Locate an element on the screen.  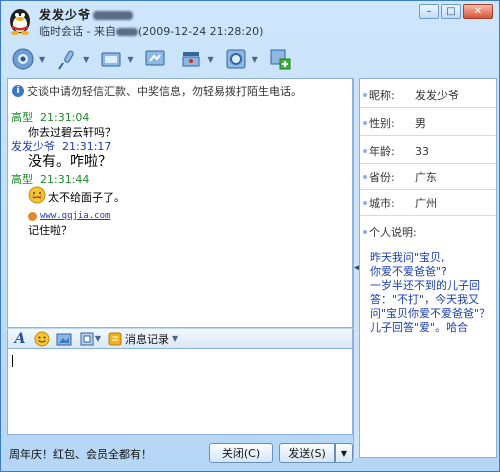
web-icon is located at coordinates (32, 216).